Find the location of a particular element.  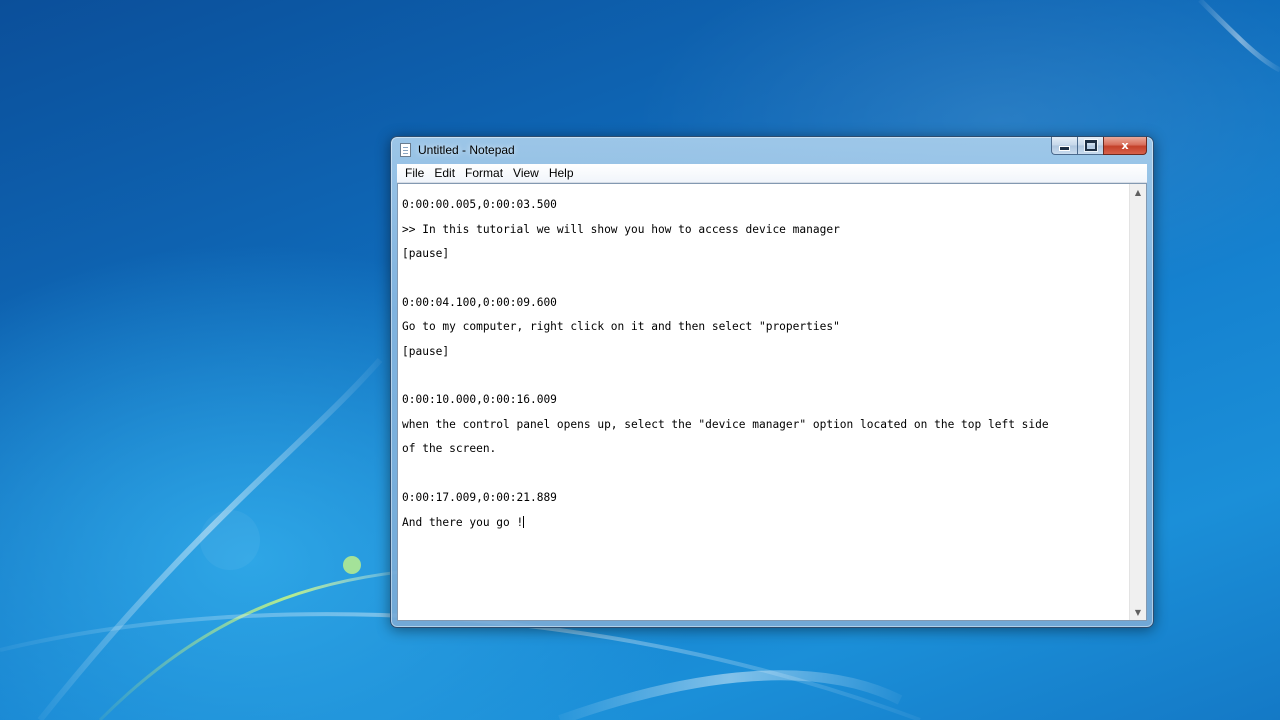

window-title: Untitled - Notepad is located at coordinates (466, 150).